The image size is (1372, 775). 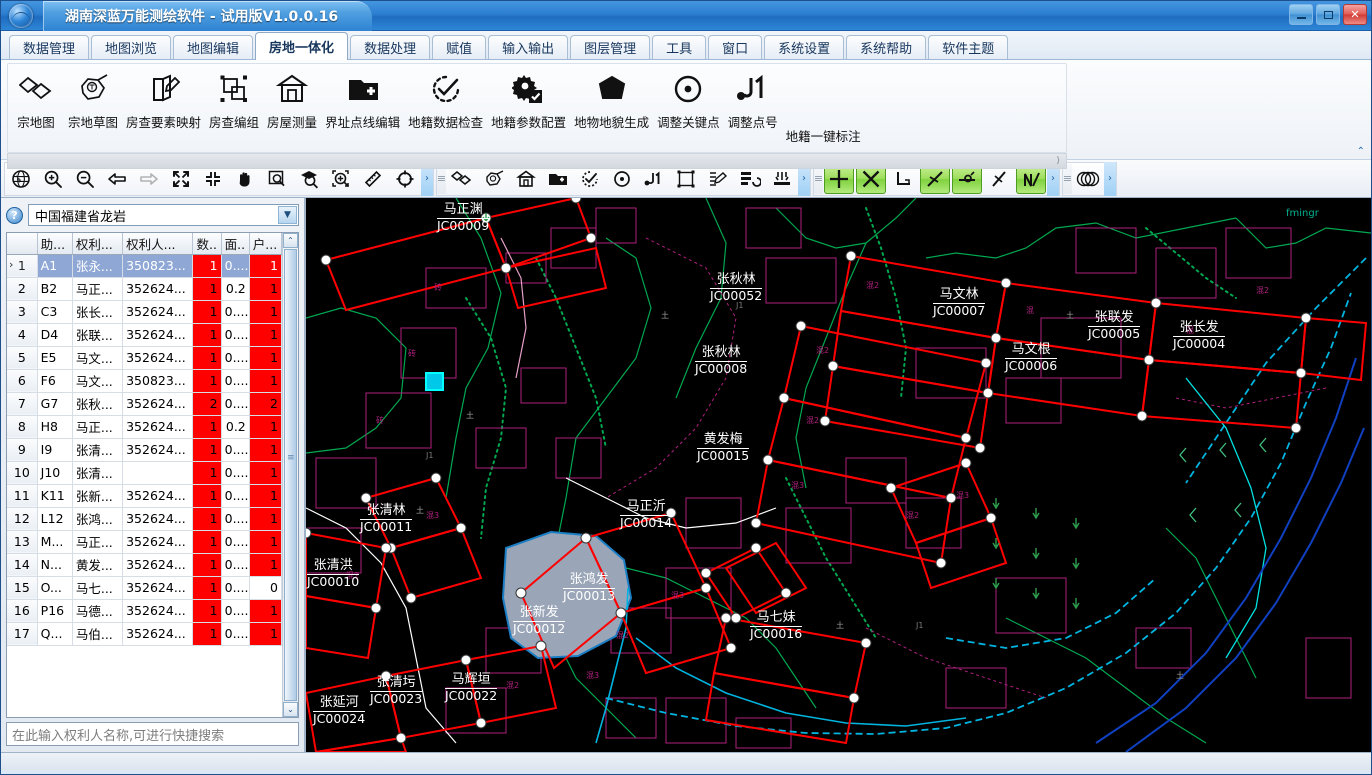 I want to click on tab-11: 系统帮助, so click(x=886, y=47).